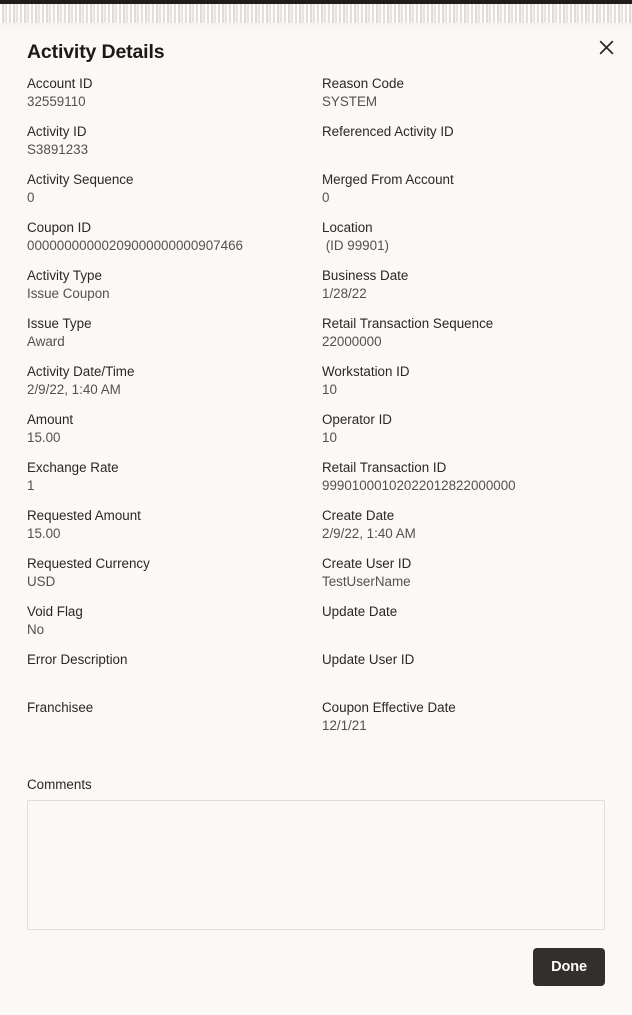 The height and width of the screenshot is (1015, 632). What do you see at coordinates (84, 515) in the screenshot?
I see `detail-field-label: Requested Amount` at bounding box center [84, 515].